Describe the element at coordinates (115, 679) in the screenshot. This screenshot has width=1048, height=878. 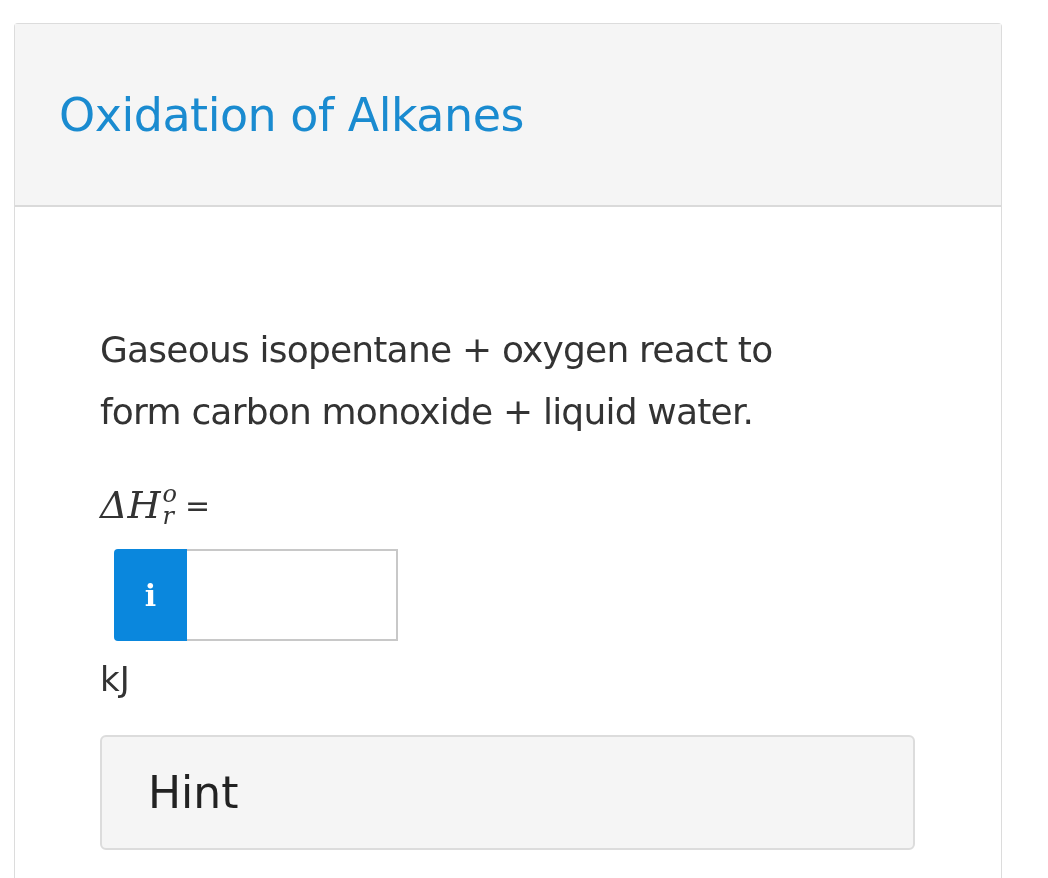
I see `unit-label: kJ` at that location.